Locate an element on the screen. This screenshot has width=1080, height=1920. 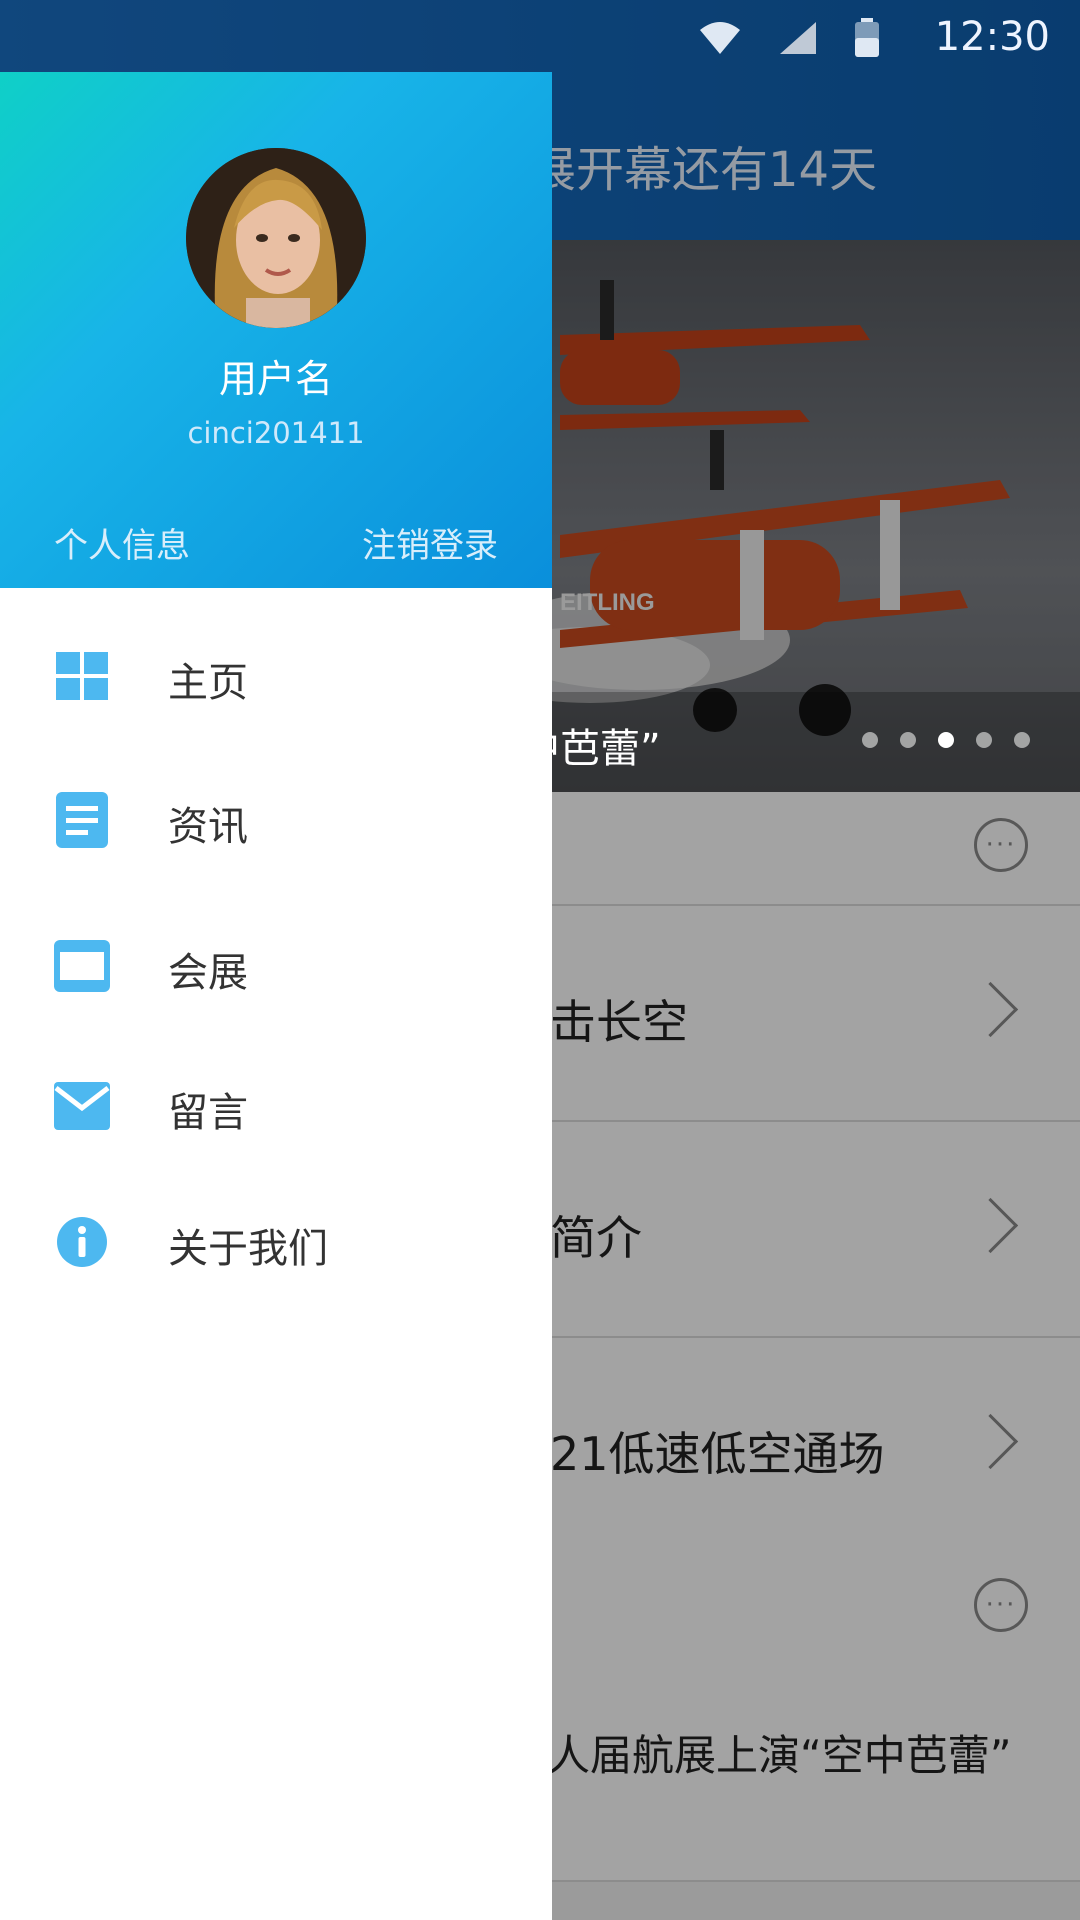
menu-item-message: 留言 is located at coordinates (276, 1106).